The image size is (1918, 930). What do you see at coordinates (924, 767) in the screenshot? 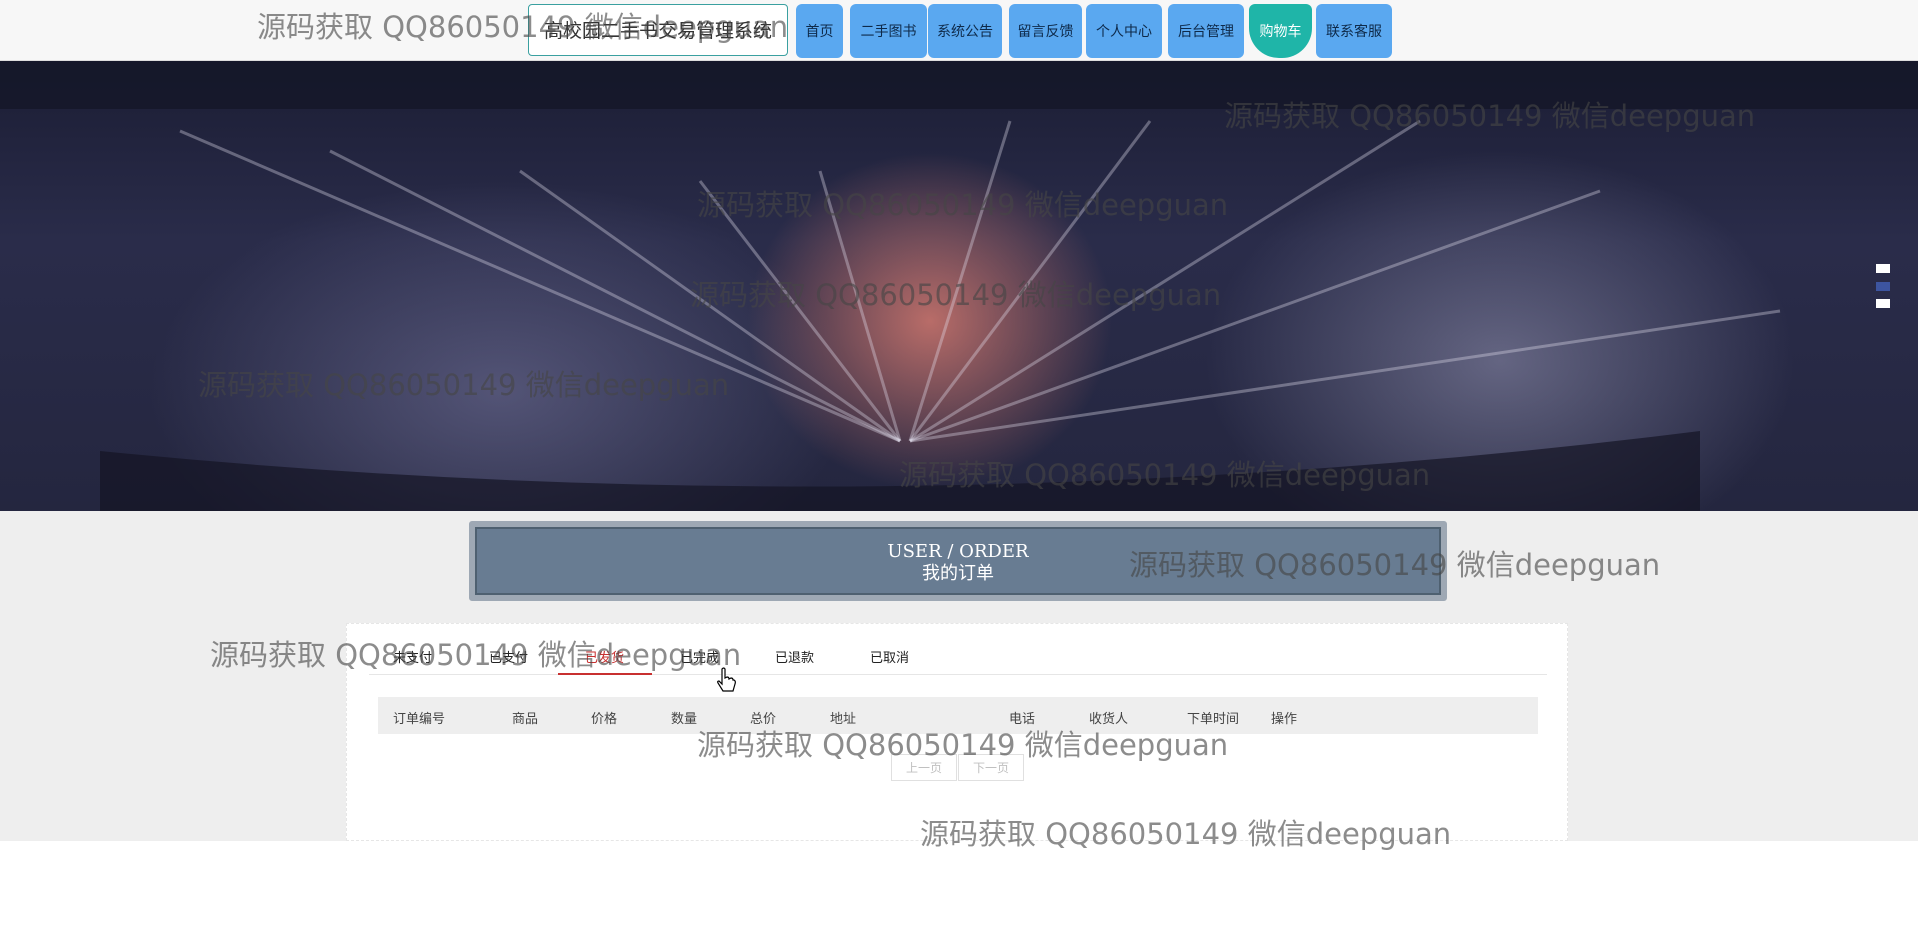
I see `prev-page-button: 上一页` at bounding box center [924, 767].